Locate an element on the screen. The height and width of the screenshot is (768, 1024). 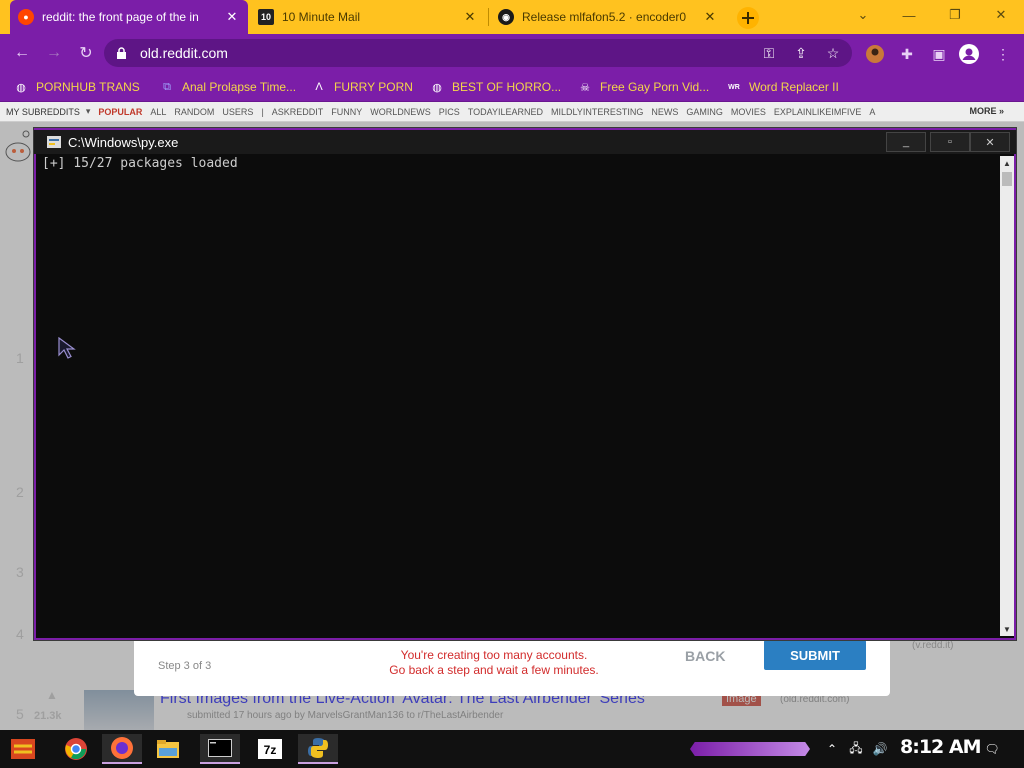
taskbar-clock: 8:12 AM is located at coordinates (940, 747).